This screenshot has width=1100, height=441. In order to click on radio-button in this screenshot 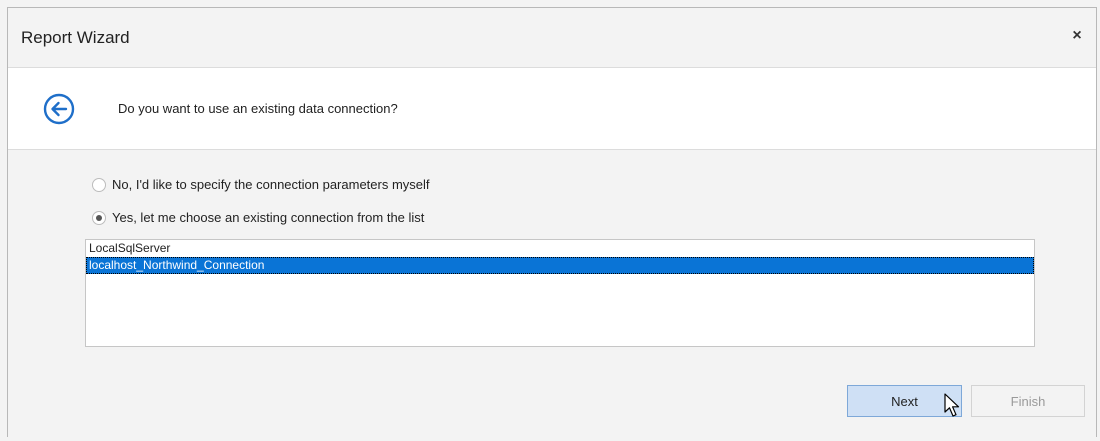, I will do `click(99, 184)`.